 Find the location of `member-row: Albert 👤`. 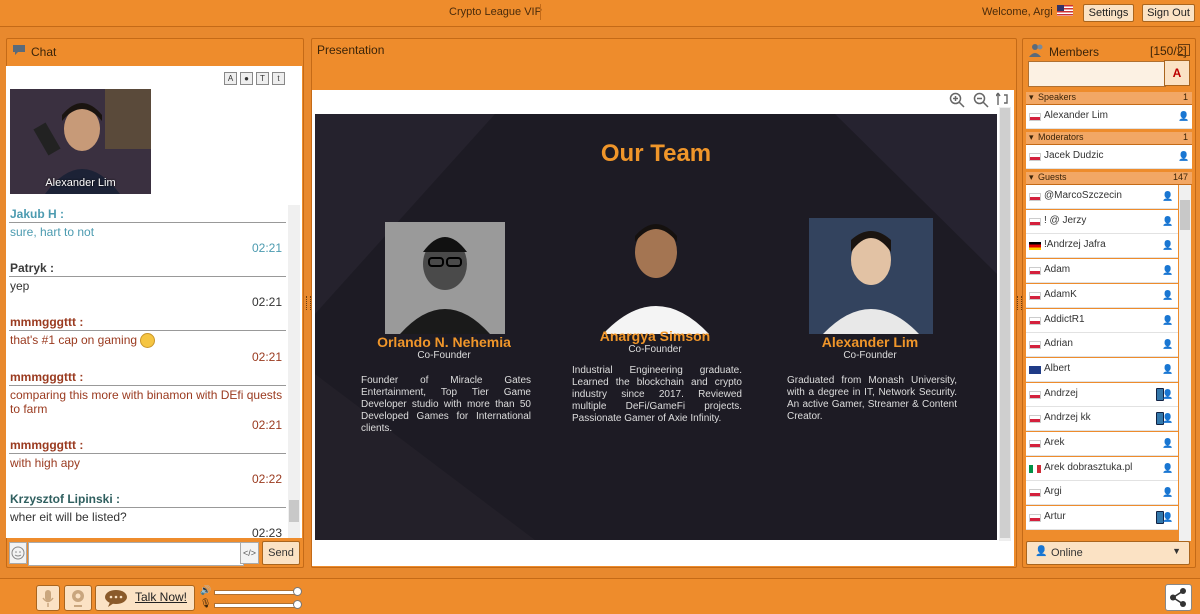

member-row: Albert 👤 is located at coordinates (1102, 369).